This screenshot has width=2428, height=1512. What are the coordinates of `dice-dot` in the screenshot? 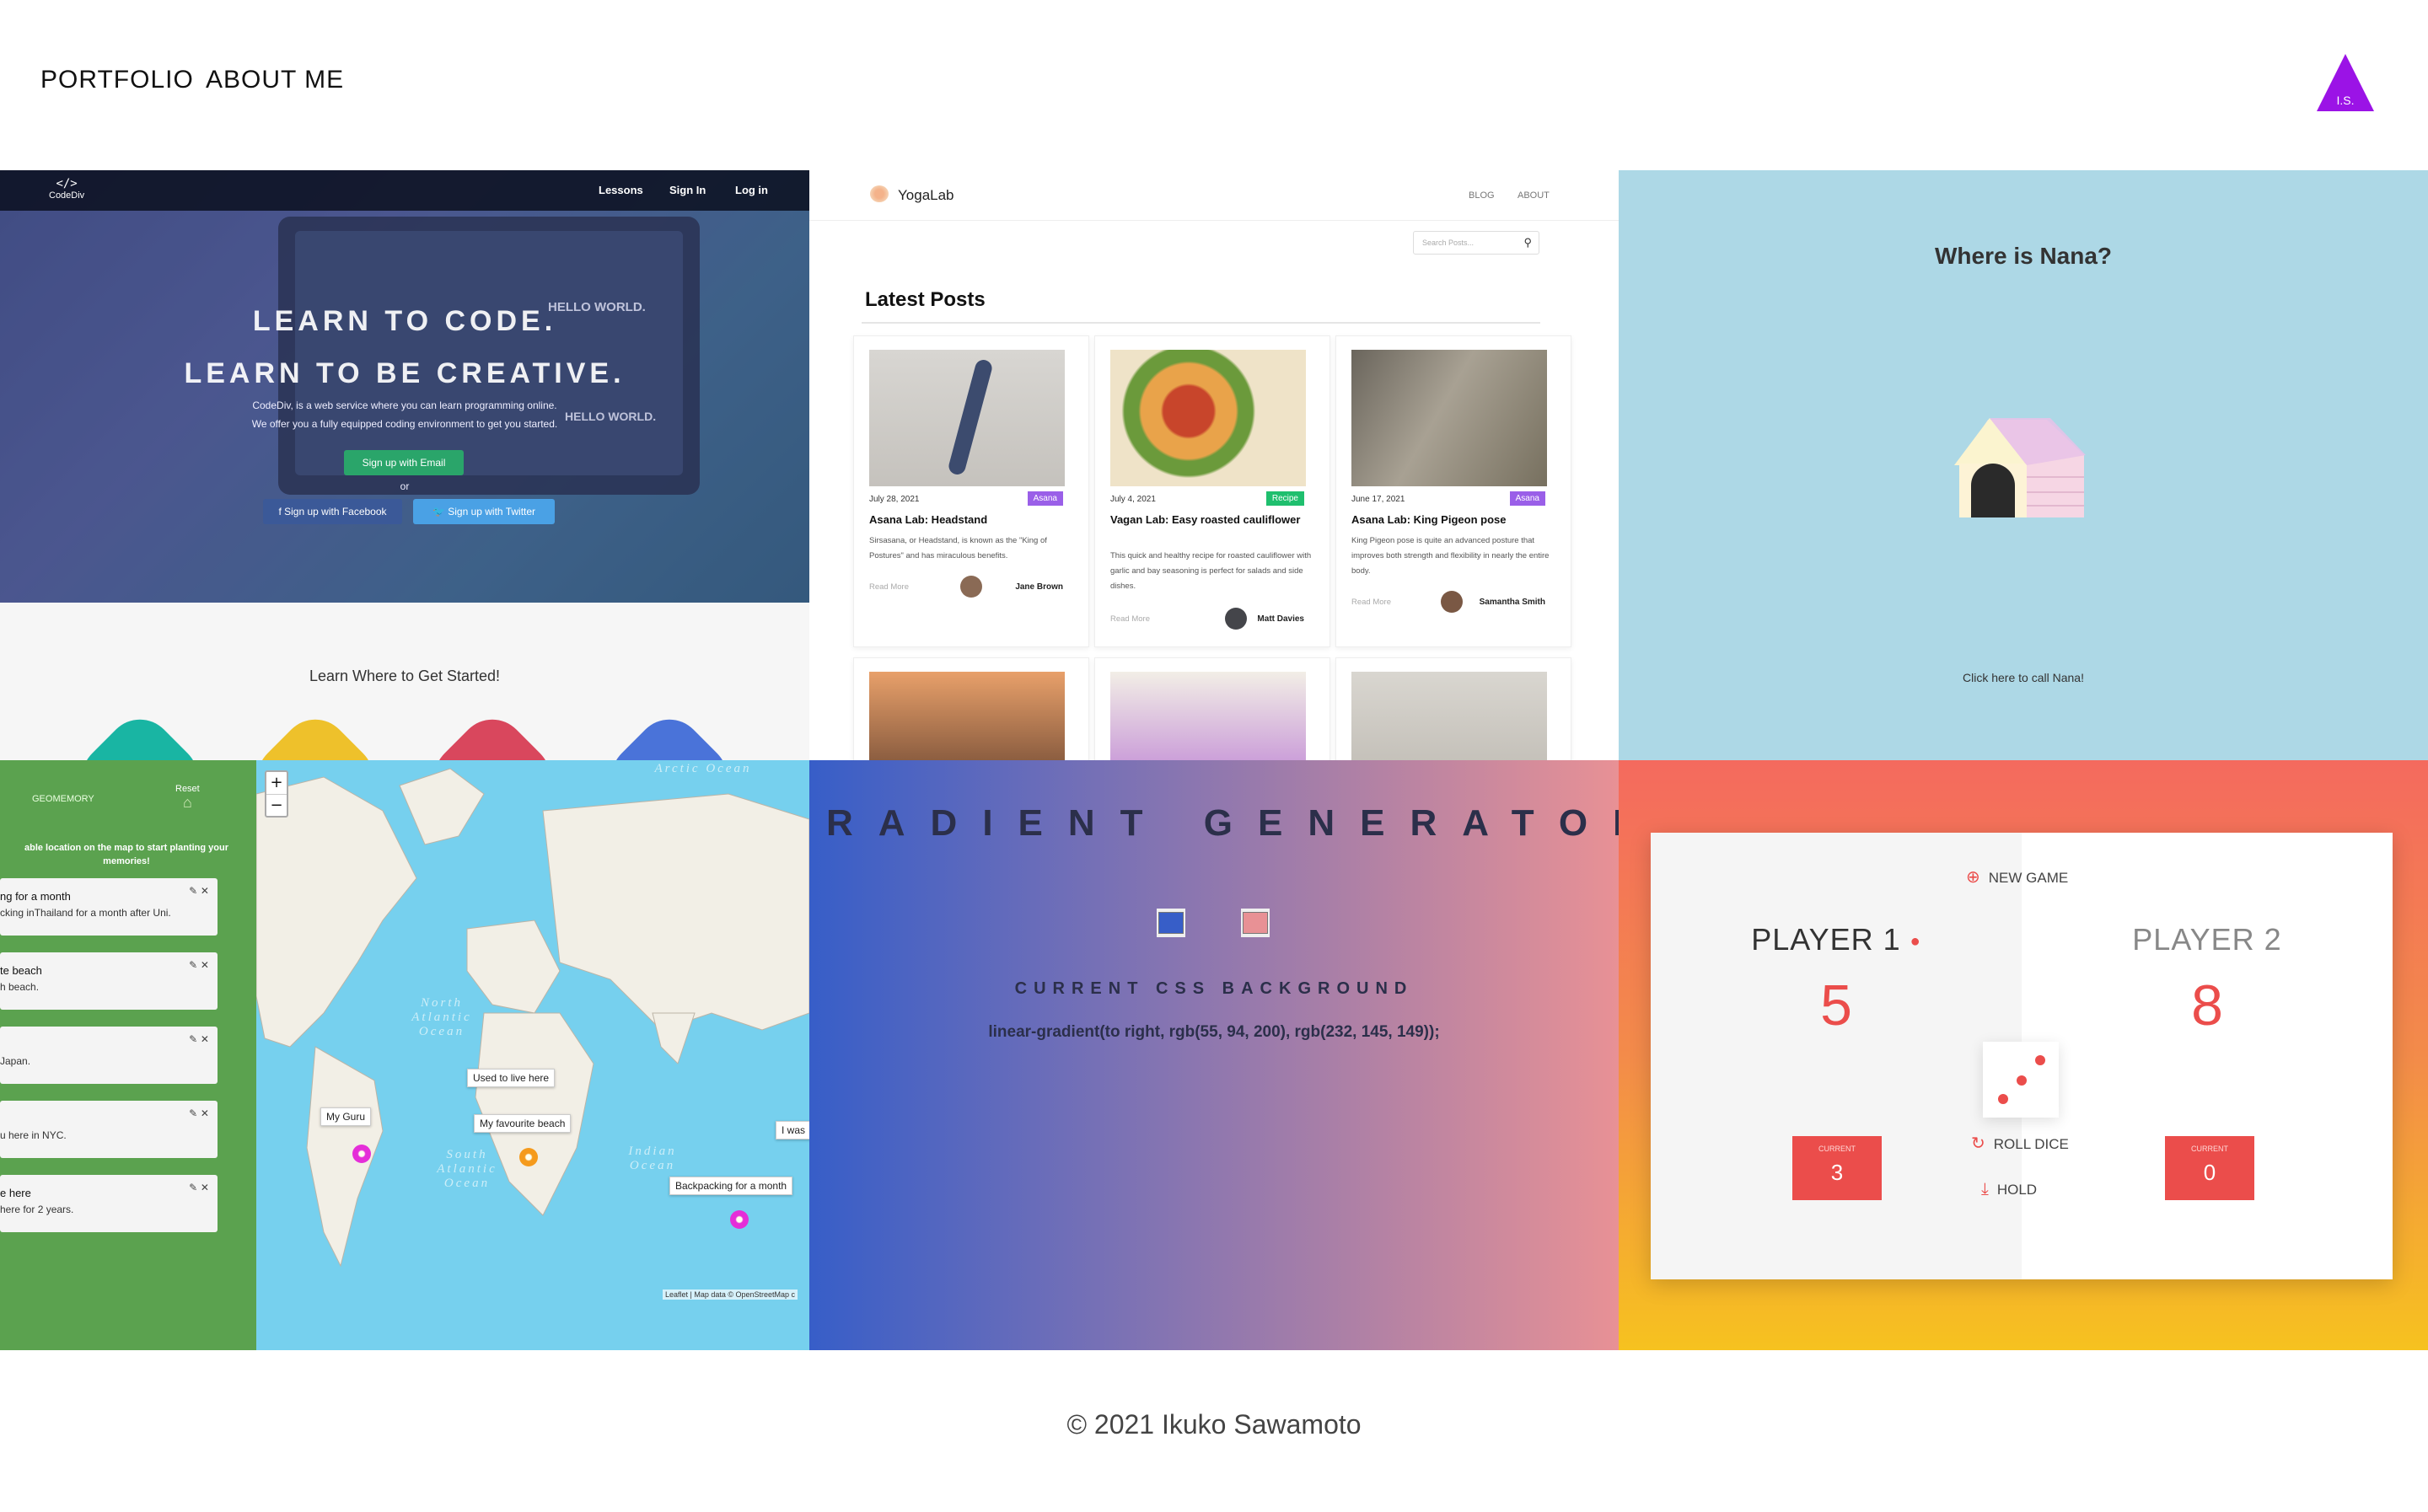 It's located at (2003, 1099).